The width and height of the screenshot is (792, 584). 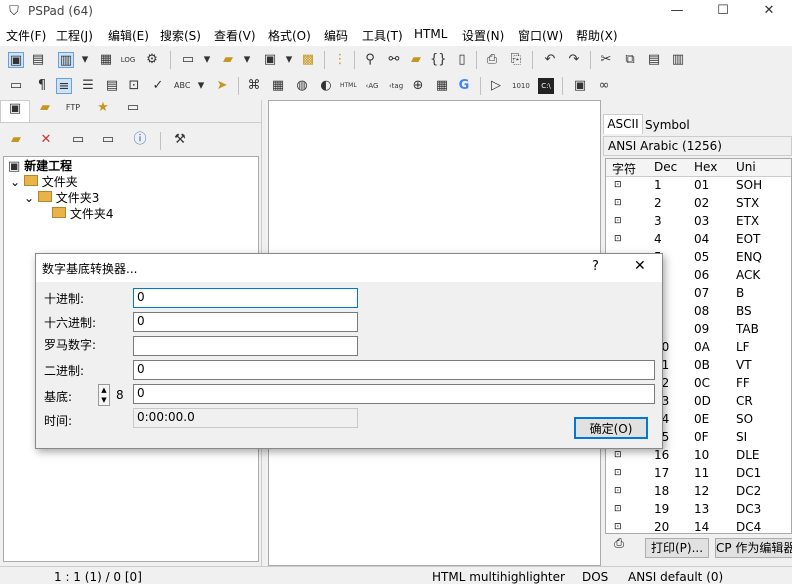 I want to click on rename-icon: ▭, so click(x=108, y=140).